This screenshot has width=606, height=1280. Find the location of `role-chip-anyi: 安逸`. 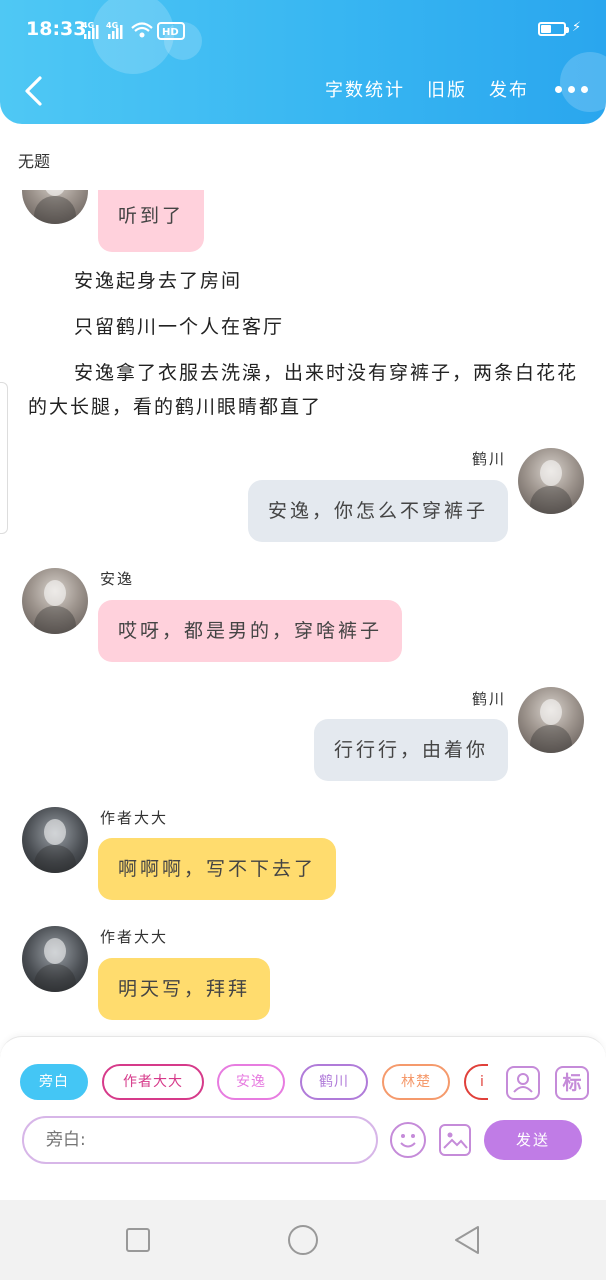

role-chip-anyi: 安逸 is located at coordinates (251, 1082).